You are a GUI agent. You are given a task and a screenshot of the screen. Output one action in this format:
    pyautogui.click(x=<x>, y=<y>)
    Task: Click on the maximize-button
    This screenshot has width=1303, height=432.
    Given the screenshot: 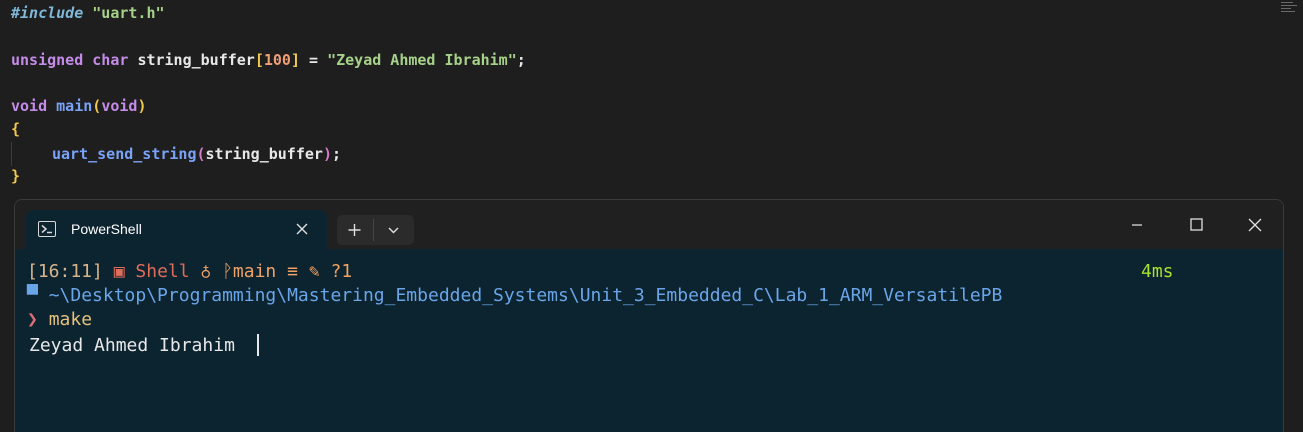 What is the action you would take?
    pyautogui.click(x=1196, y=225)
    